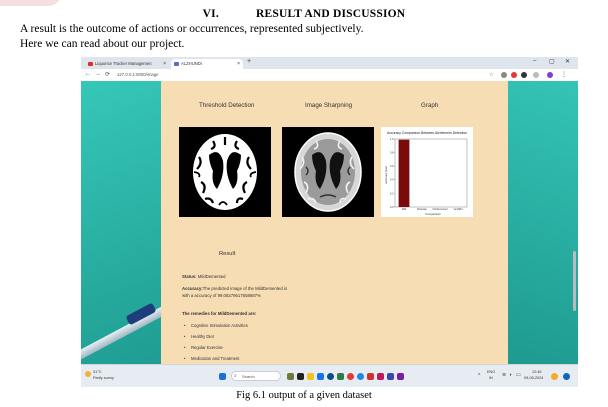 This screenshot has height=407, width=608. I want to click on url-field: 127.0.0.1:5000/image, so click(138, 74).